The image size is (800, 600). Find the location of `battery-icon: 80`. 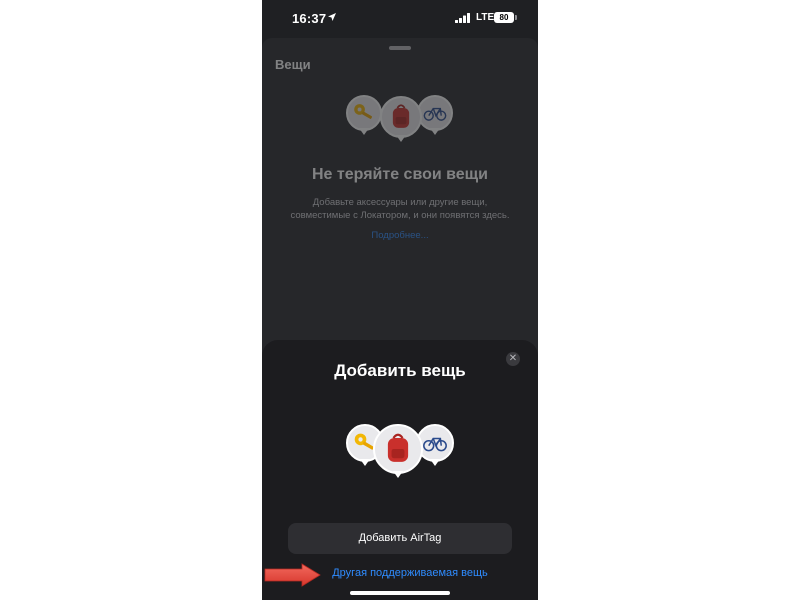

battery-icon: 80 is located at coordinates (504, 17).